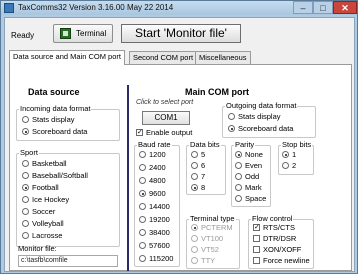 The height and width of the screenshot is (274, 358). I want to click on parity-mark-radio: Mark, so click(248, 188).